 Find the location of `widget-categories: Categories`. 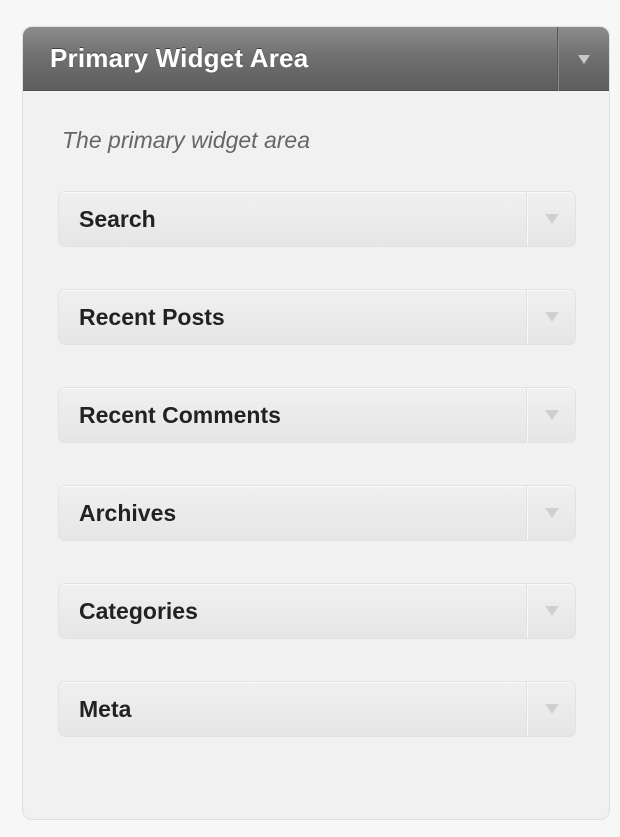

widget-categories: Categories is located at coordinates (317, 611).